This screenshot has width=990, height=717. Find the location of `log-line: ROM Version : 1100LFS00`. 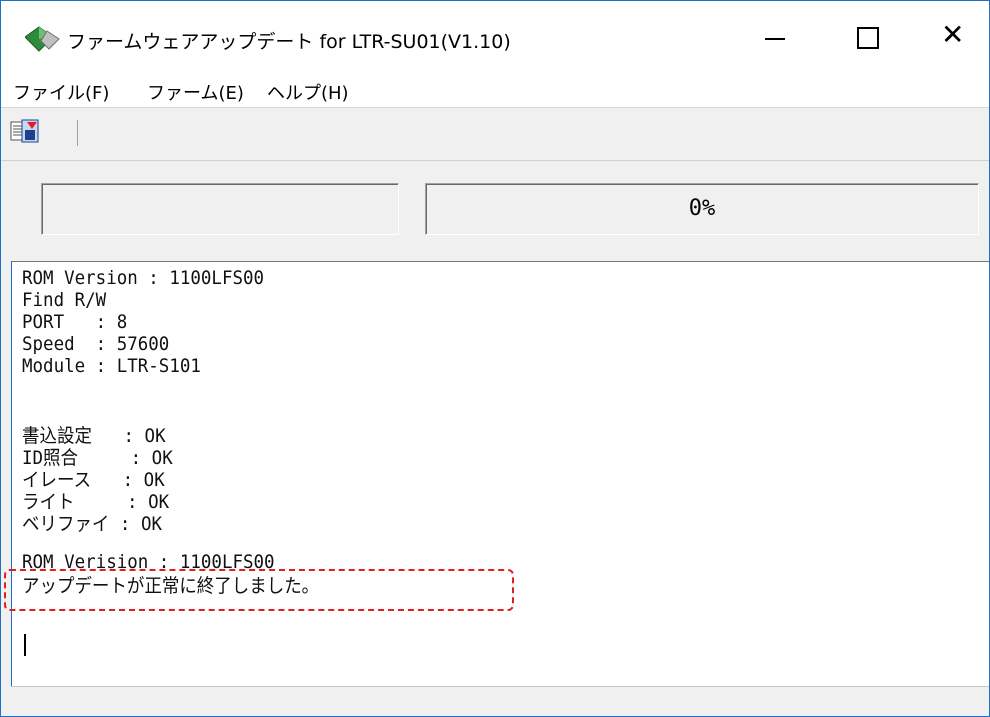

log-line: ROM Version : 1100LFS00 is located at coordinates (143, 278).